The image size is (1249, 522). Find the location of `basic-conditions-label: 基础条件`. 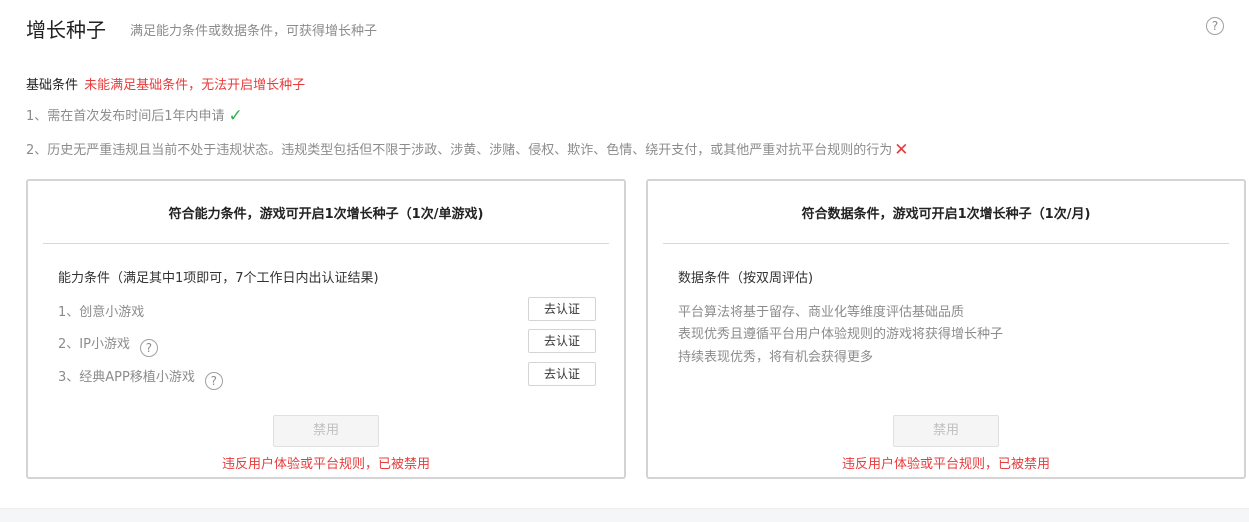

basic-conditions-label: 基础条件 is located at coordinates (52, 85).